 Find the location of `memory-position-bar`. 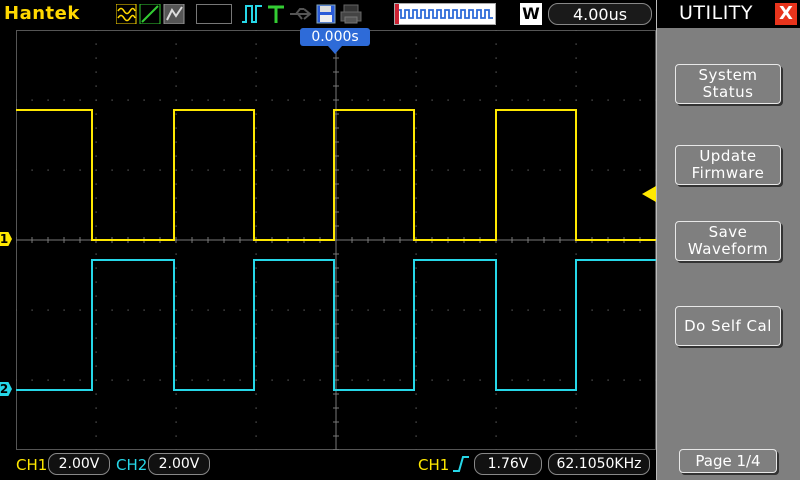

memory-position-bar is located at coordinates (445, 14).